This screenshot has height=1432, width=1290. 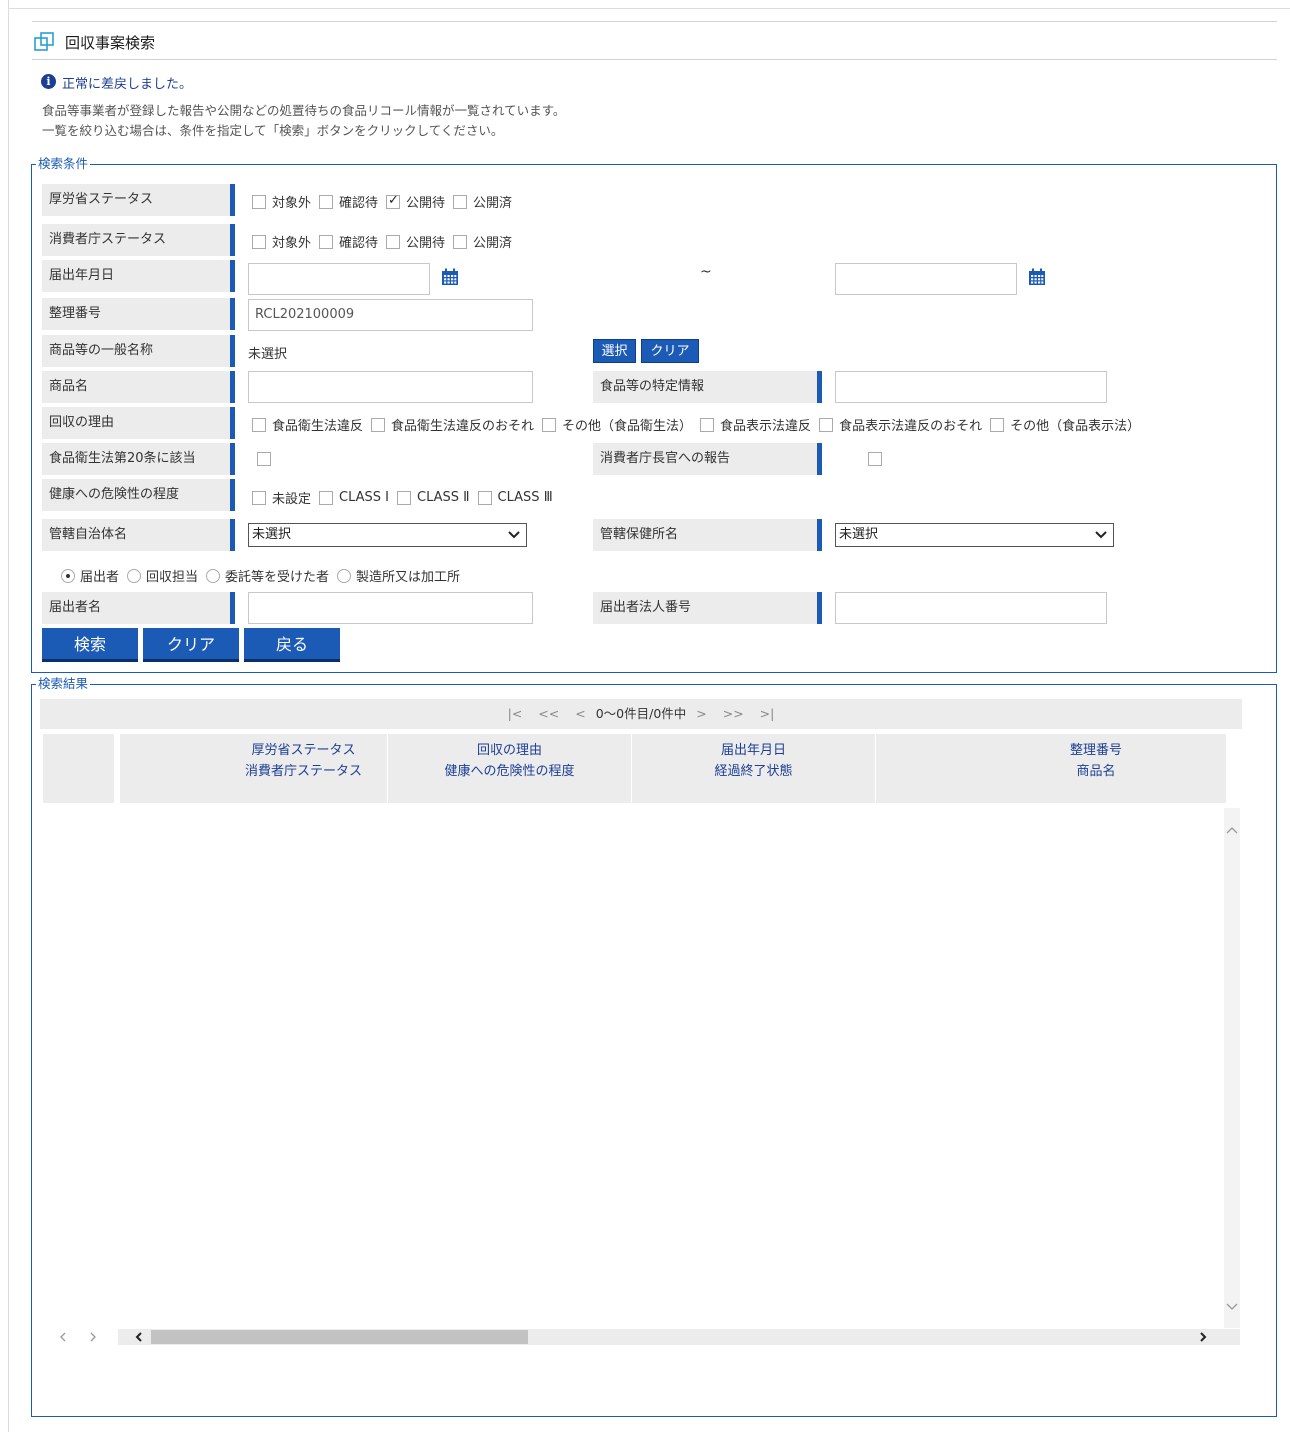 What do you see at coordinates (641, 714) in the screenshot?
I see `pager: |< << < 0～0件目/0件中 > >> >|` at bounding box center [641, 714].